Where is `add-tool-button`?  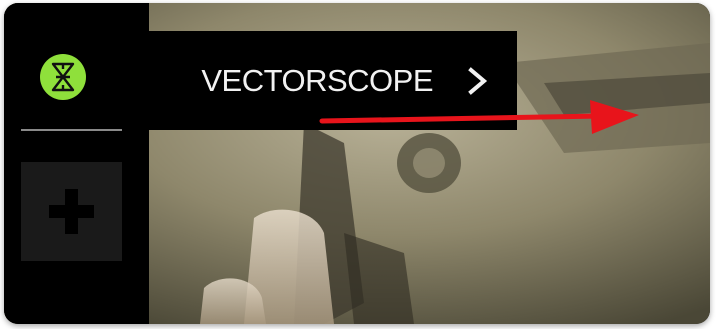
add-tool-button is located at coordinates (71, 211).